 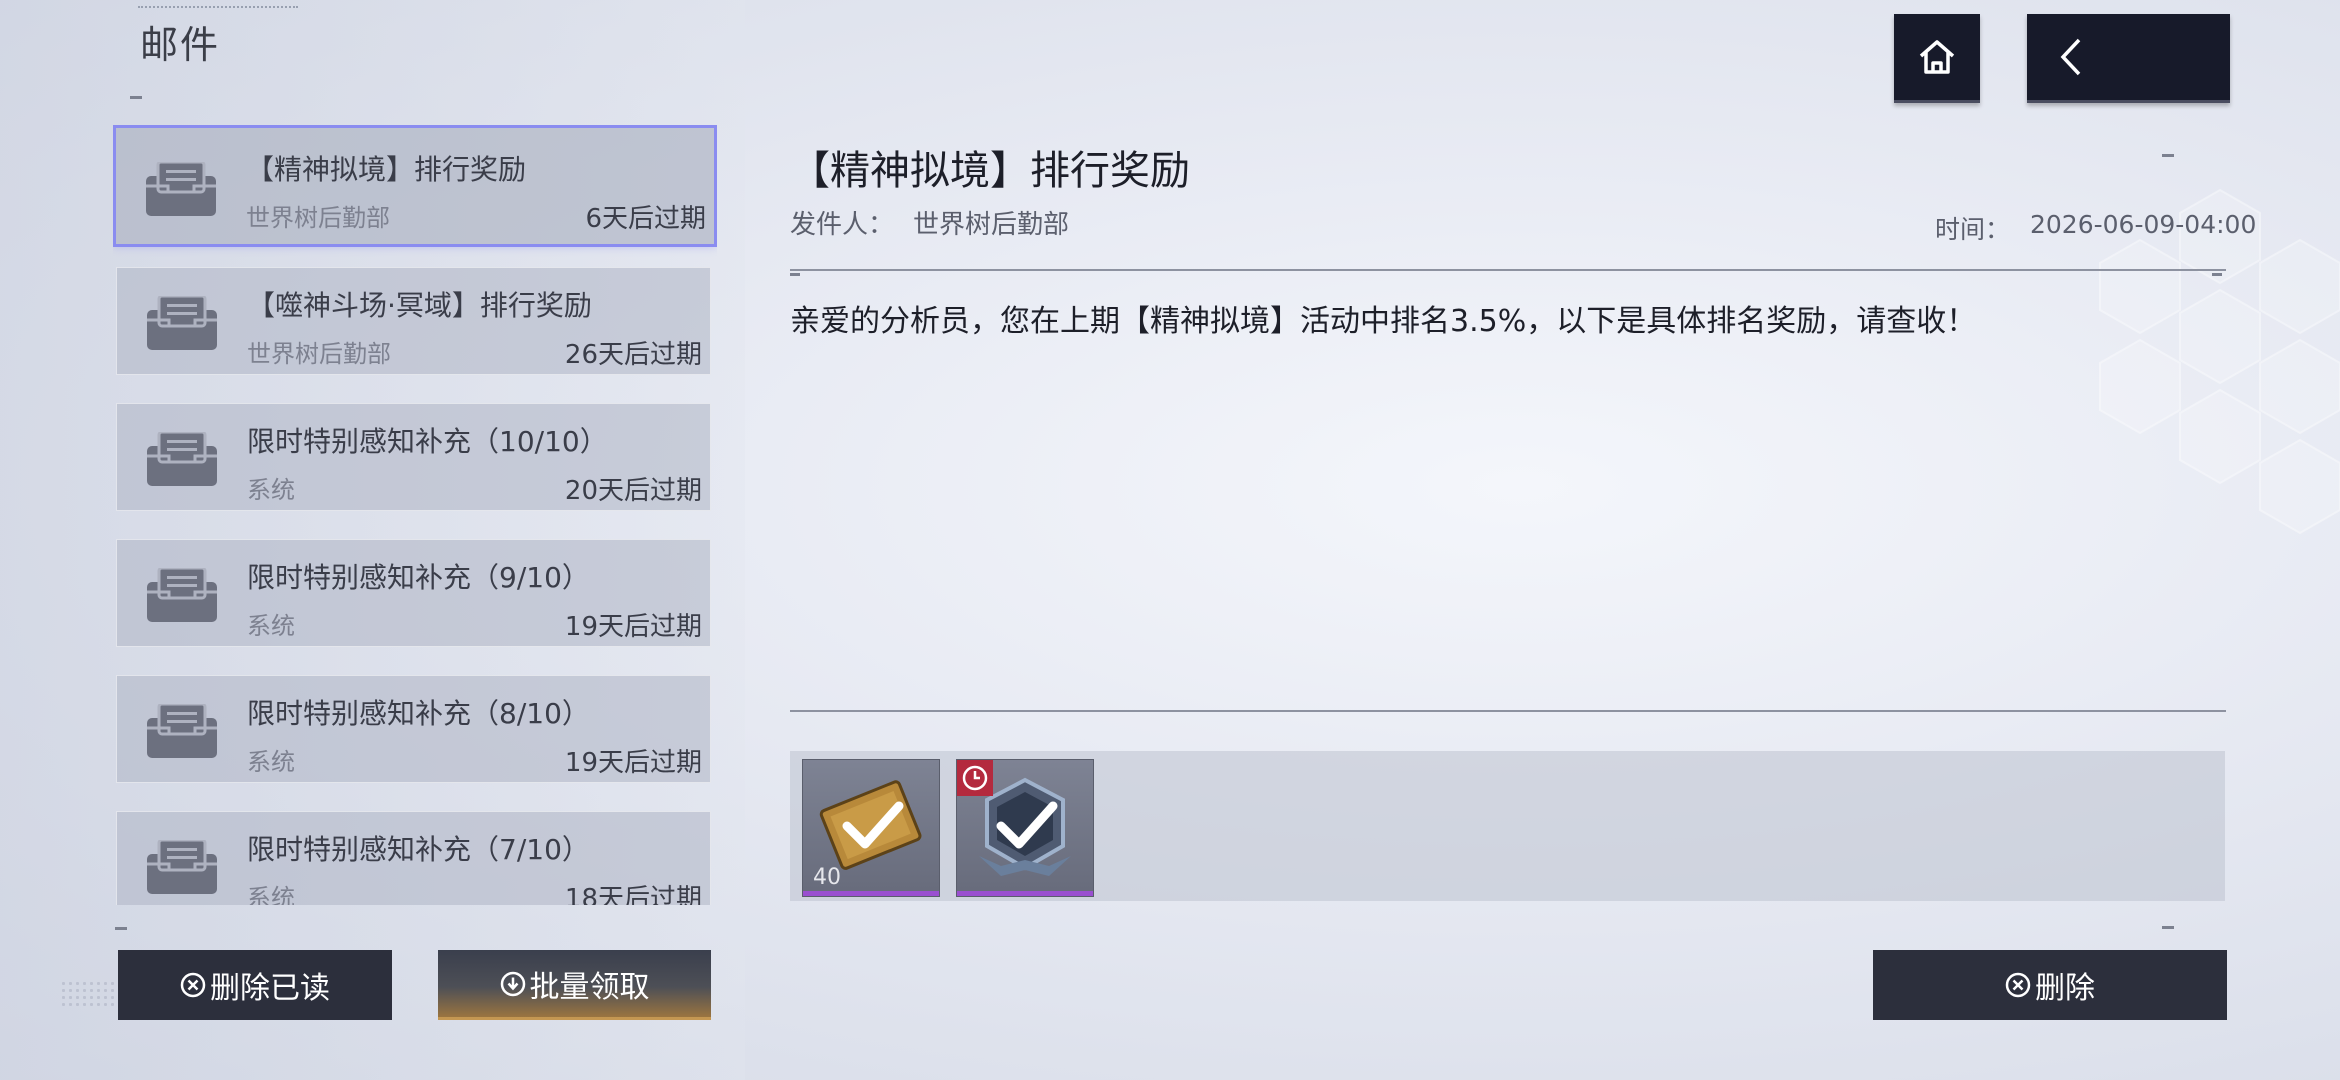 What do you see at coordinates (386, 169) in the screenshot?
I see `mail-title: 【精神拟境】排行奖励` at bounding box center [386, 169].